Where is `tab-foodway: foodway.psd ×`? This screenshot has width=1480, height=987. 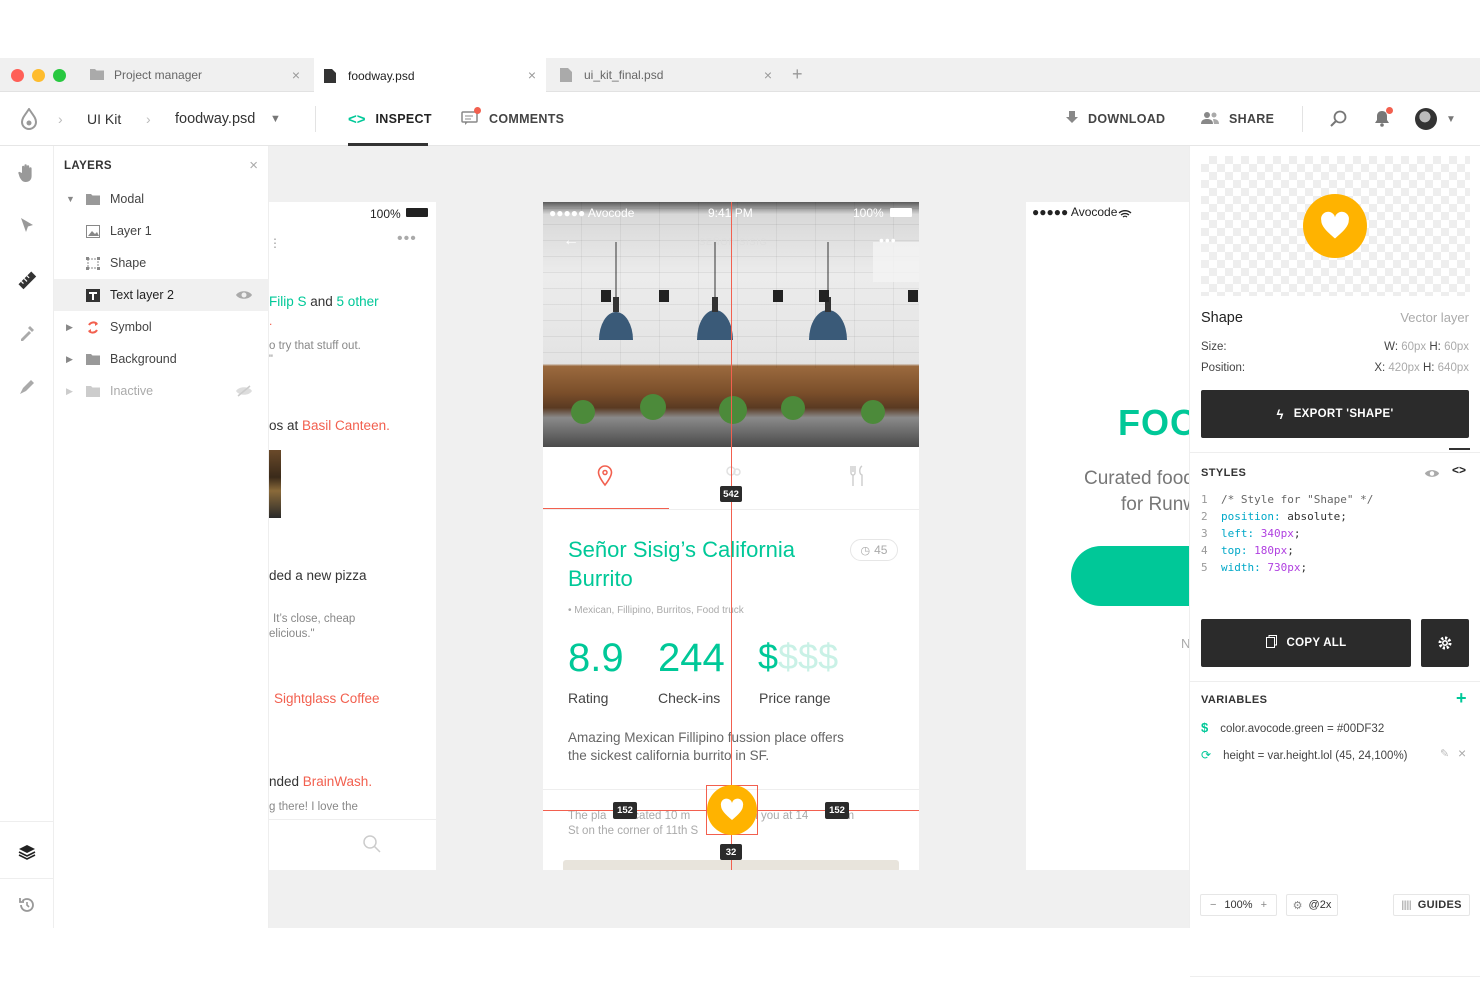 tab-foodway: foodway.psd × is located at coordinates (430, 75).